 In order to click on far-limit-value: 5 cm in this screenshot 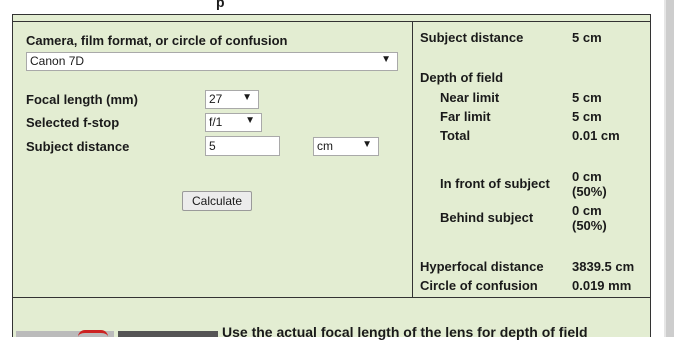, I will do `click(587, 116)`.